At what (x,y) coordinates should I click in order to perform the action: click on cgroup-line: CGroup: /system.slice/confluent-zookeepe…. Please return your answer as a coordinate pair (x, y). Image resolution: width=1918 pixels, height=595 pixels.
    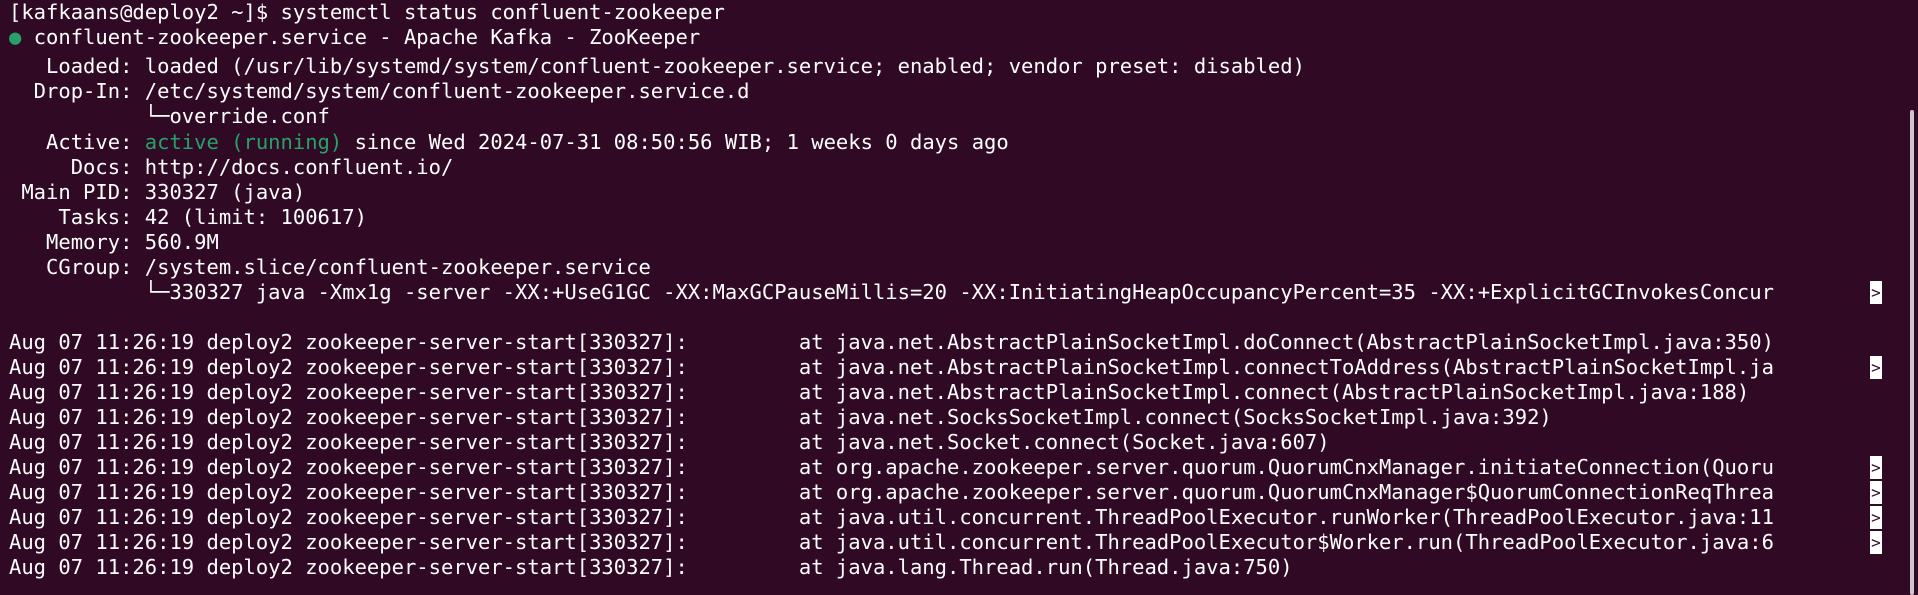
    Looking at the image, I should click on (330, 267).